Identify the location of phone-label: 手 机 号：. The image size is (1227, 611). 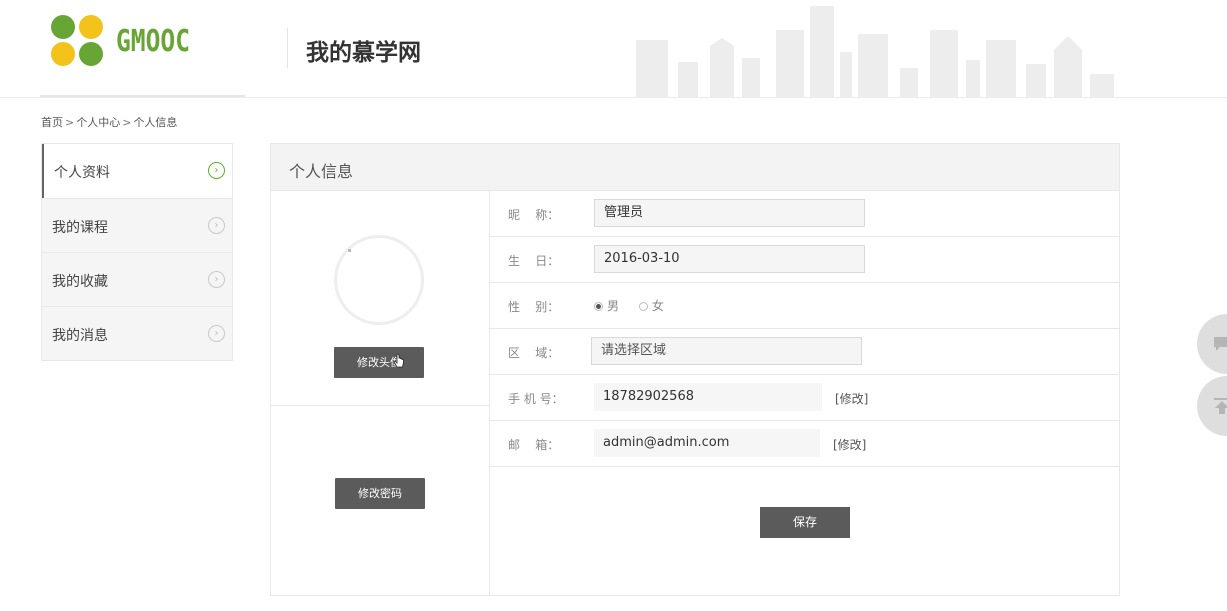
(536, 399).